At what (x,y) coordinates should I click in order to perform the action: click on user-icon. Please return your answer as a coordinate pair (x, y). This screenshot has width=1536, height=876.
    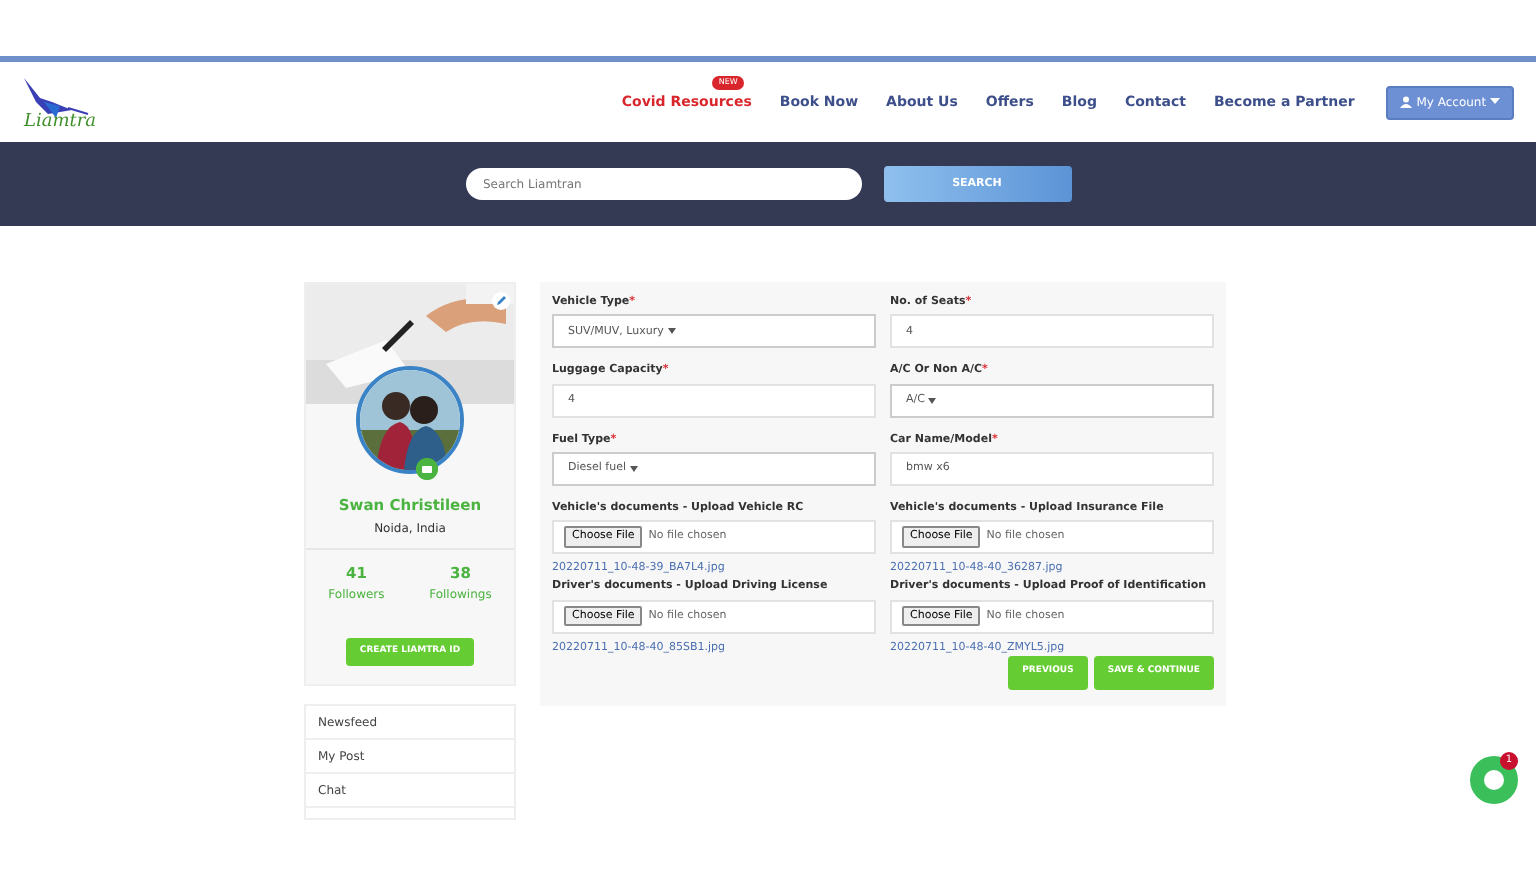
    Looking at the image, I should click on (1406, 101).